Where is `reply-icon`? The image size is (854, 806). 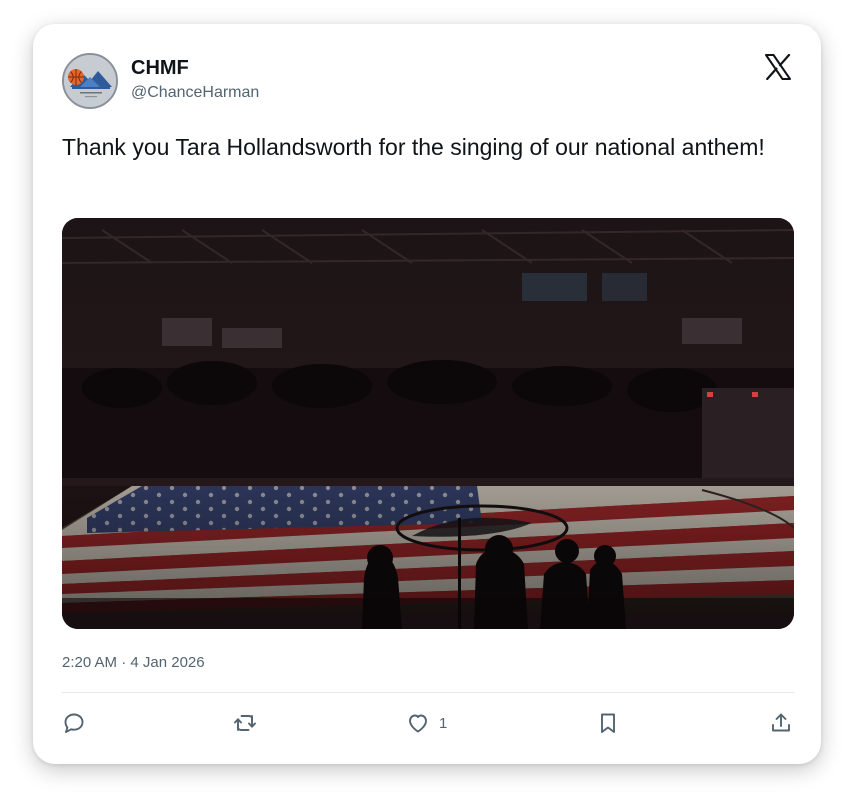 reply-icon is located at coordinates (74, 723).